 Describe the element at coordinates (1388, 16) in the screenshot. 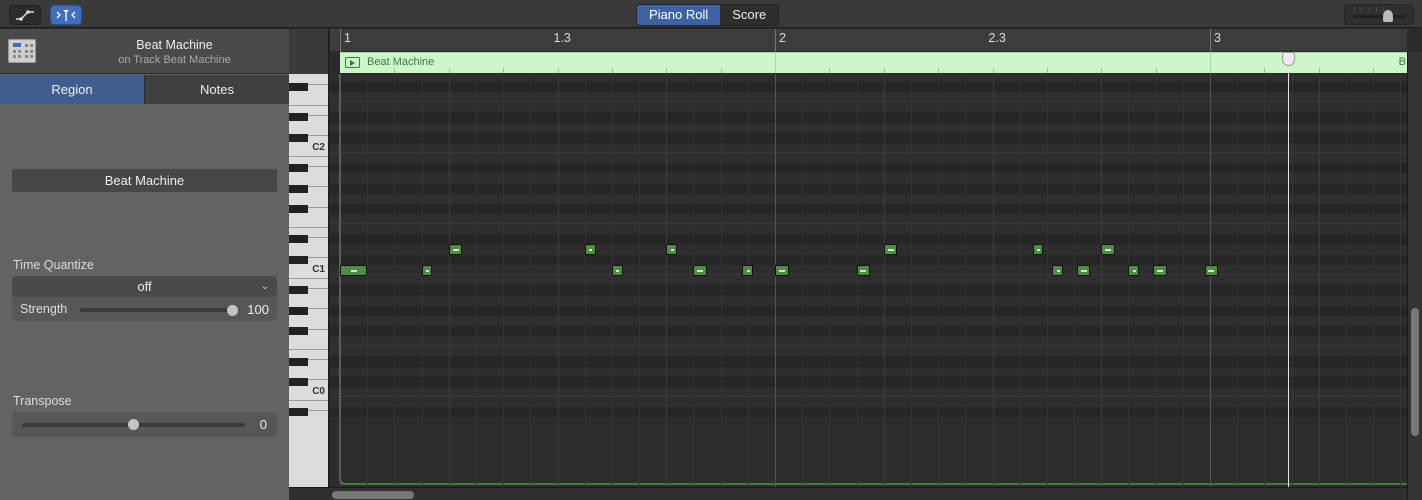

I see `zoom-thumb` at that location.